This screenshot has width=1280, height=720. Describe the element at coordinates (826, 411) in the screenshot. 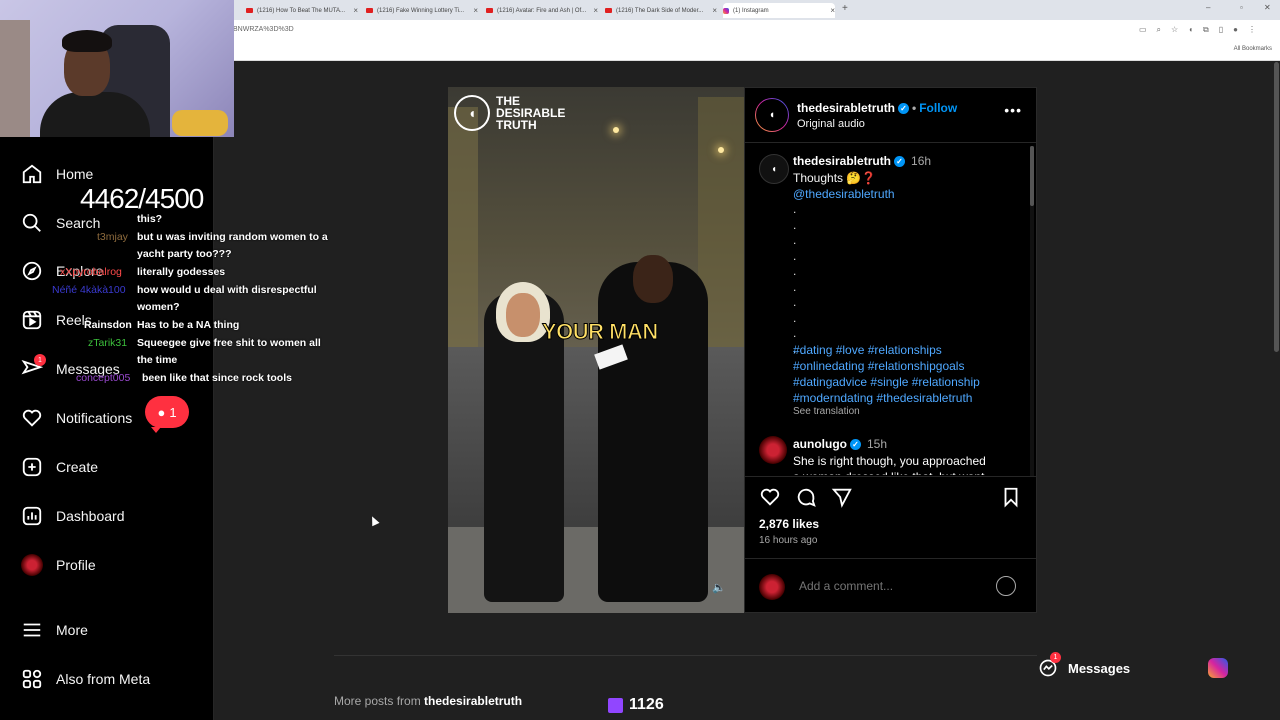

I see `see-translation-link: See translation` at that location.